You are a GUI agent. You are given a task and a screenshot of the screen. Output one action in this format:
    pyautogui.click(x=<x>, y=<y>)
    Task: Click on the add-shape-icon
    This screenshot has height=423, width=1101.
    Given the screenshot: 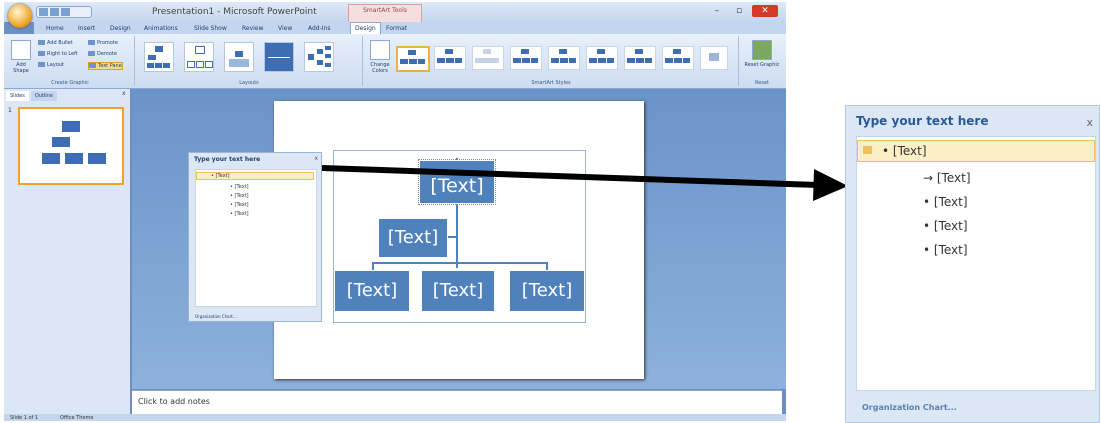 What is the action you would take?
    pyautogui.click(x=21, y=50)
    